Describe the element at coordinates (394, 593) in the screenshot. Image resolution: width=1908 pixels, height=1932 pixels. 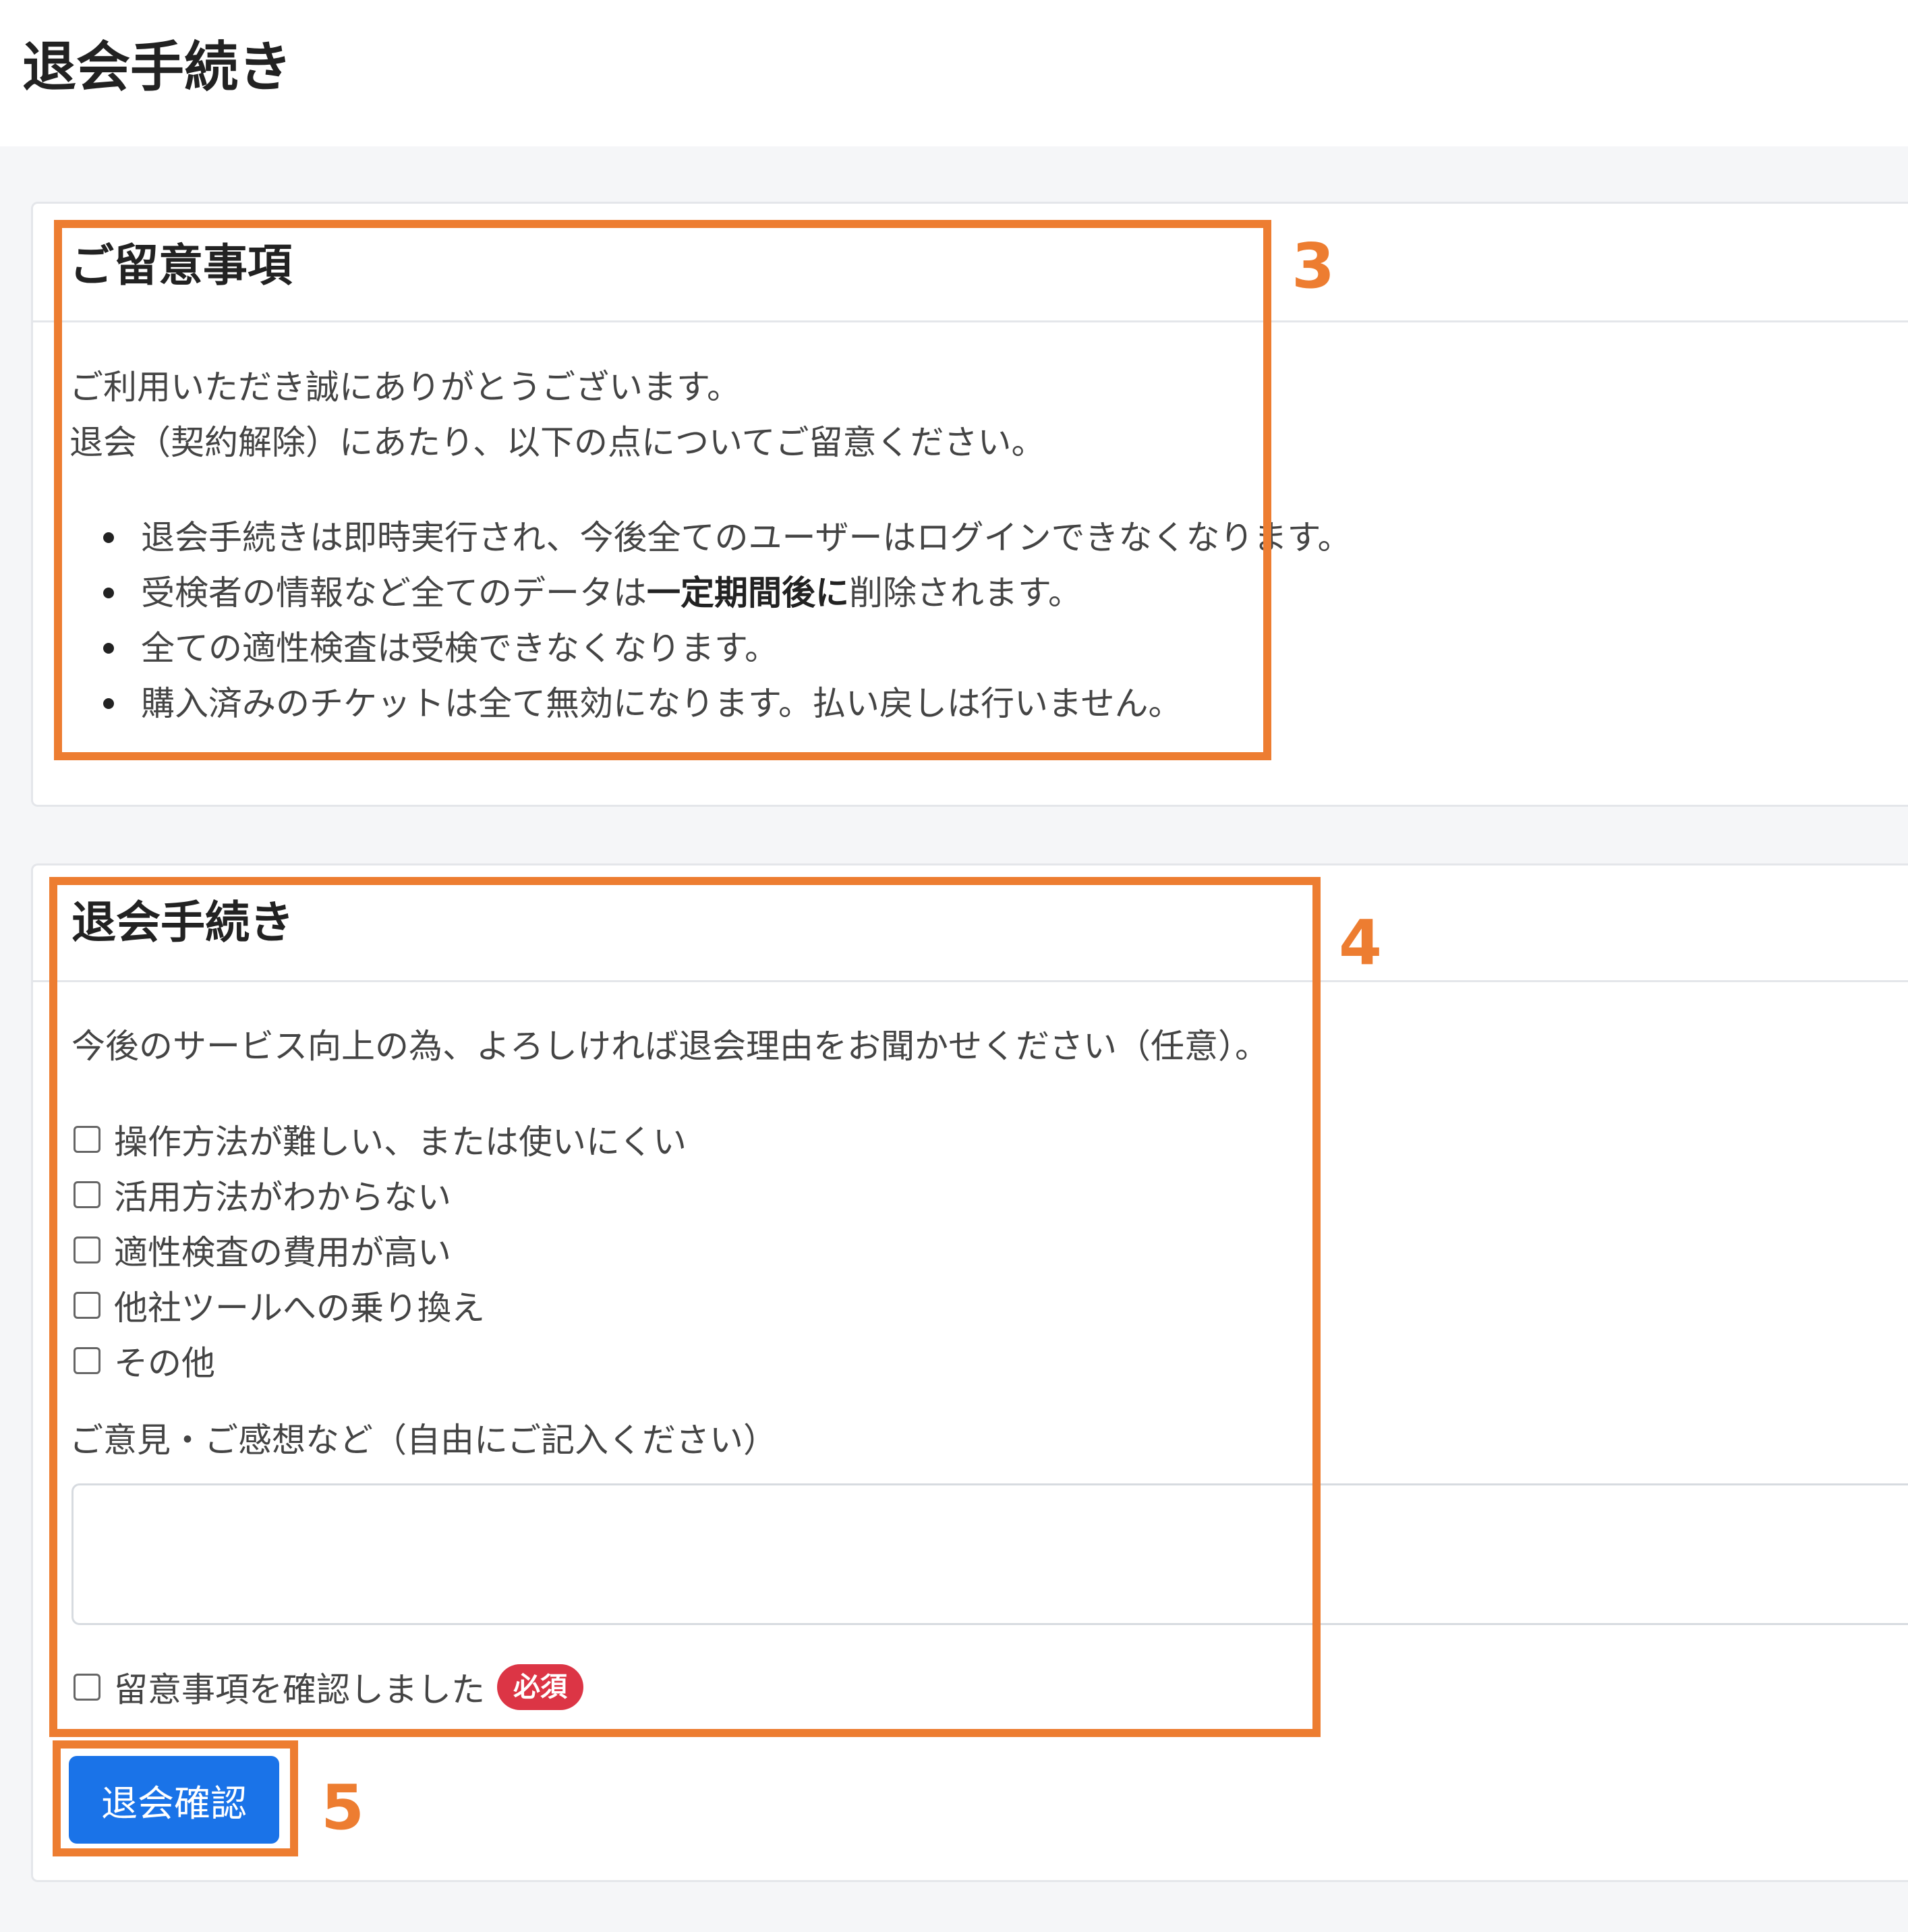
I see `notice-item-text-before: 受検者の情報など全てのデータは` at that location.